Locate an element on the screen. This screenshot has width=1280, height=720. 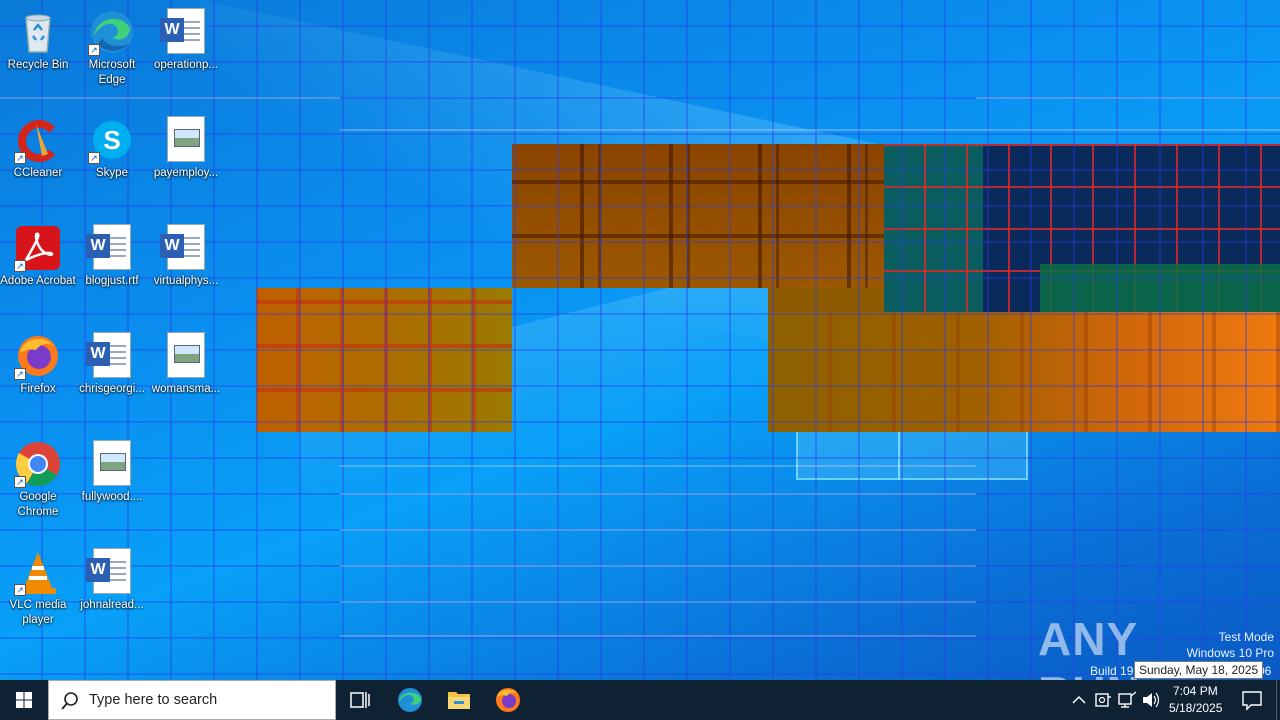
taskbar: Type here to search 7:04 PM 5/18/2025 is located at coordinates (640, 700).